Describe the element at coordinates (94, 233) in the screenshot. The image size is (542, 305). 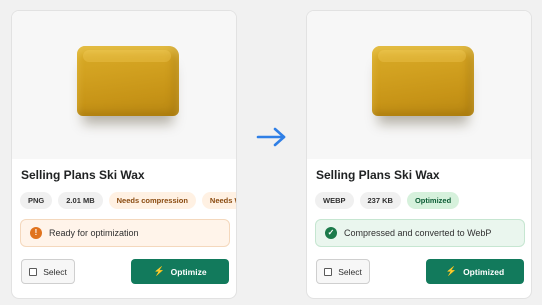
I see `status-text: Ready for optimization` at that location.